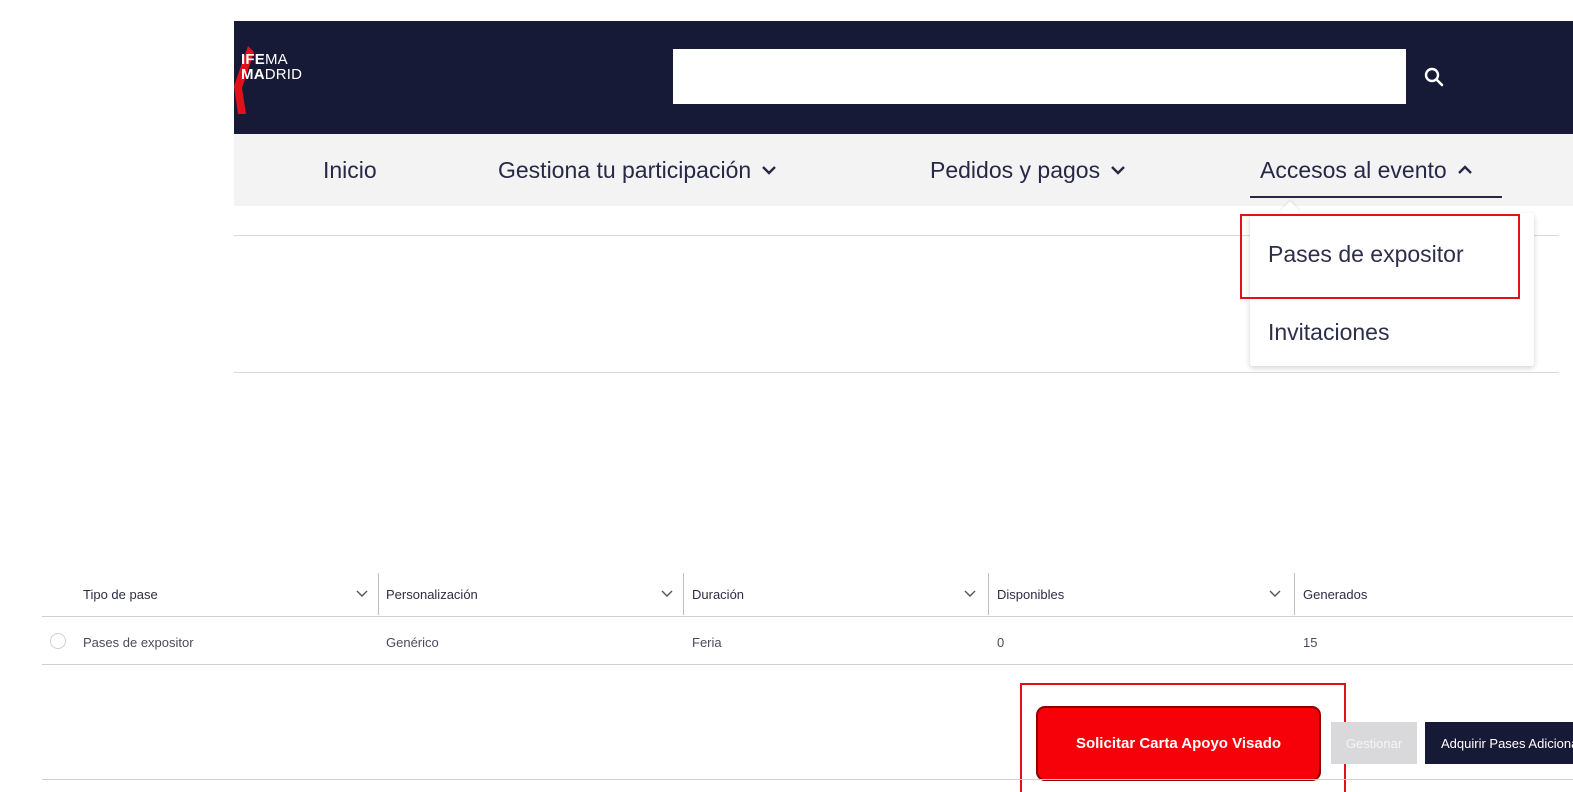 This screenshot has width=1573, height=792. Describe the element at coordinates (412, 642) in the screenshot. I see `table-cell-personalizacion: Genérico` at that location.